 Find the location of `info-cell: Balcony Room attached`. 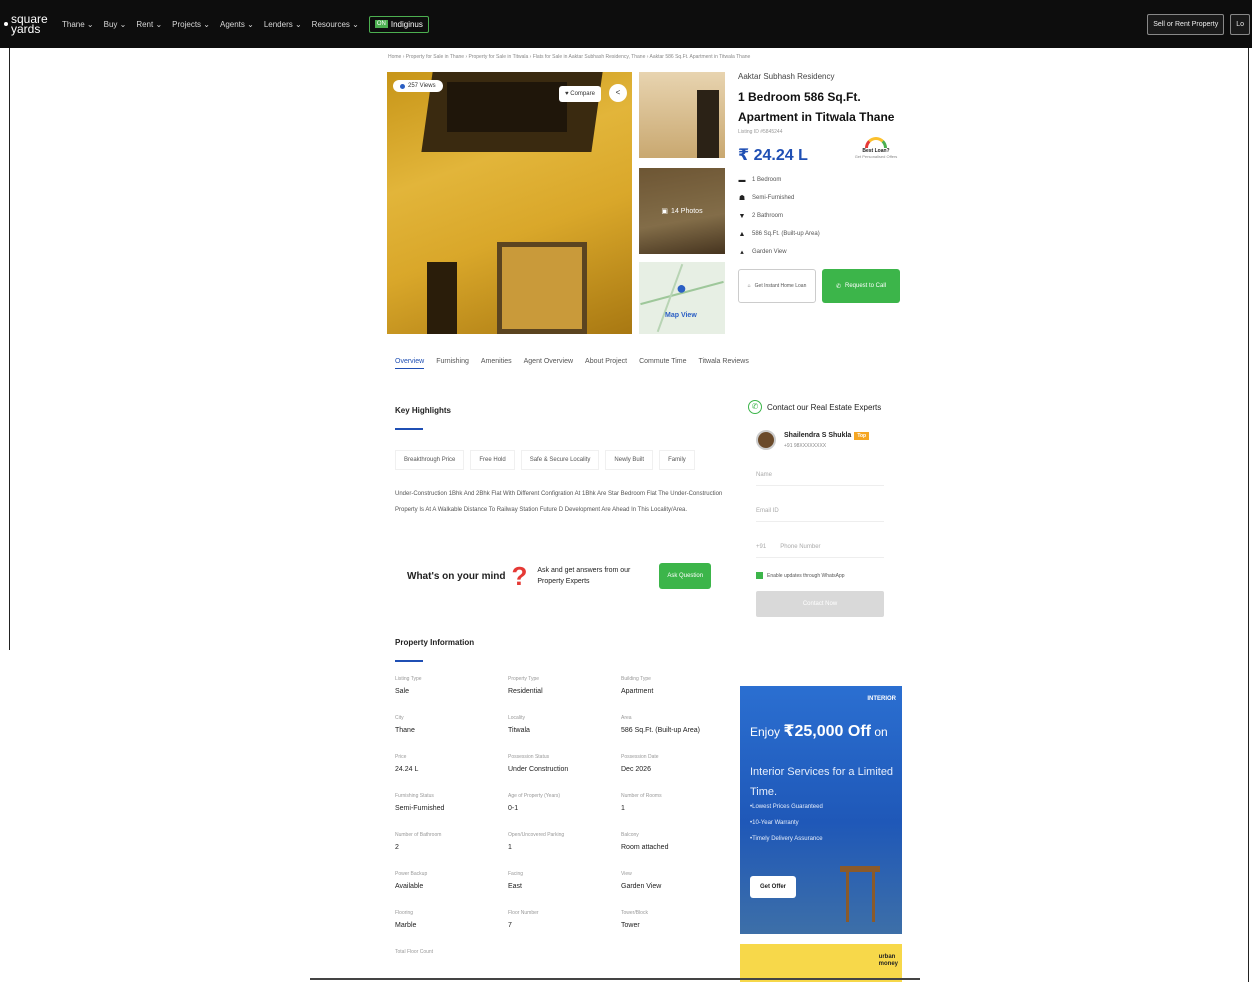

info-cell: Balcony Room attached is located at coordinates (645, 841).